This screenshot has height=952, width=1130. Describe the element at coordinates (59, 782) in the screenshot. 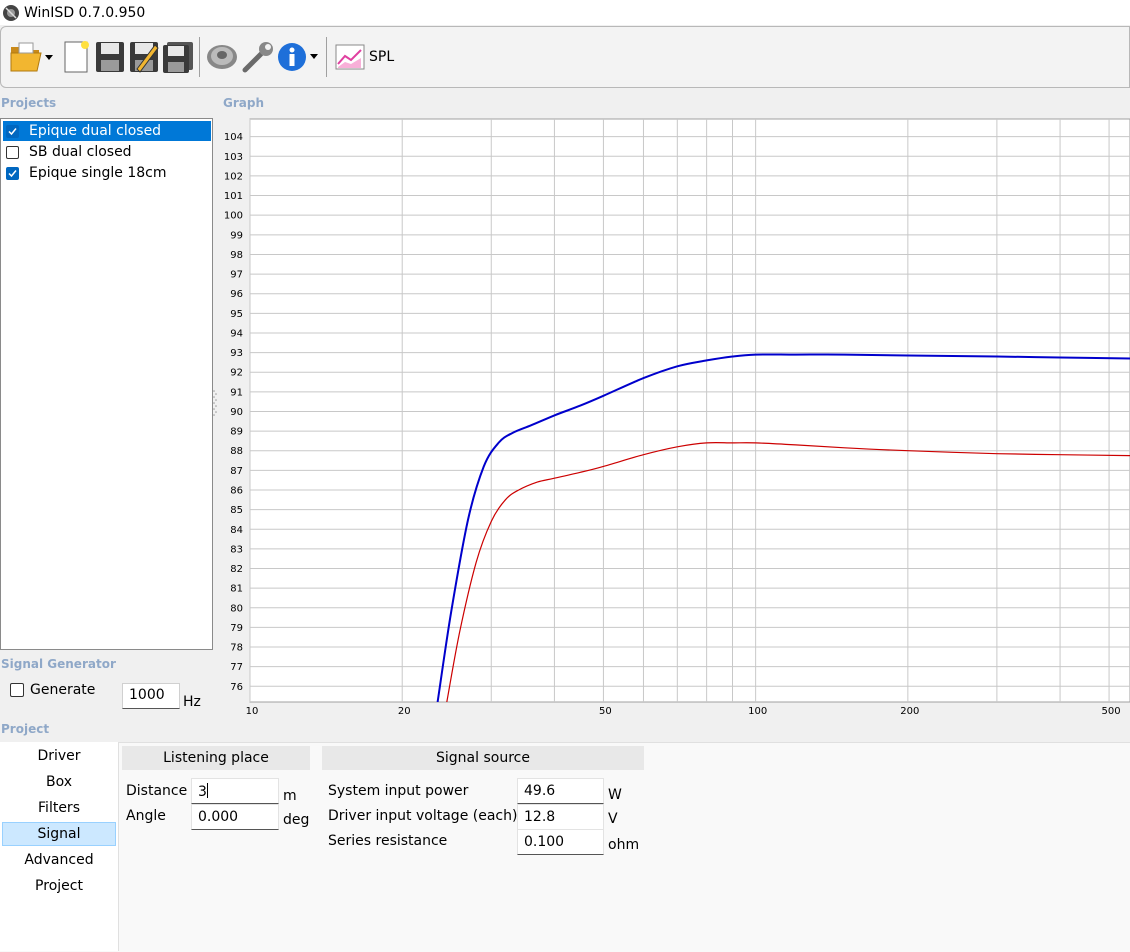

I see `nav-item-box: Box` at that location.